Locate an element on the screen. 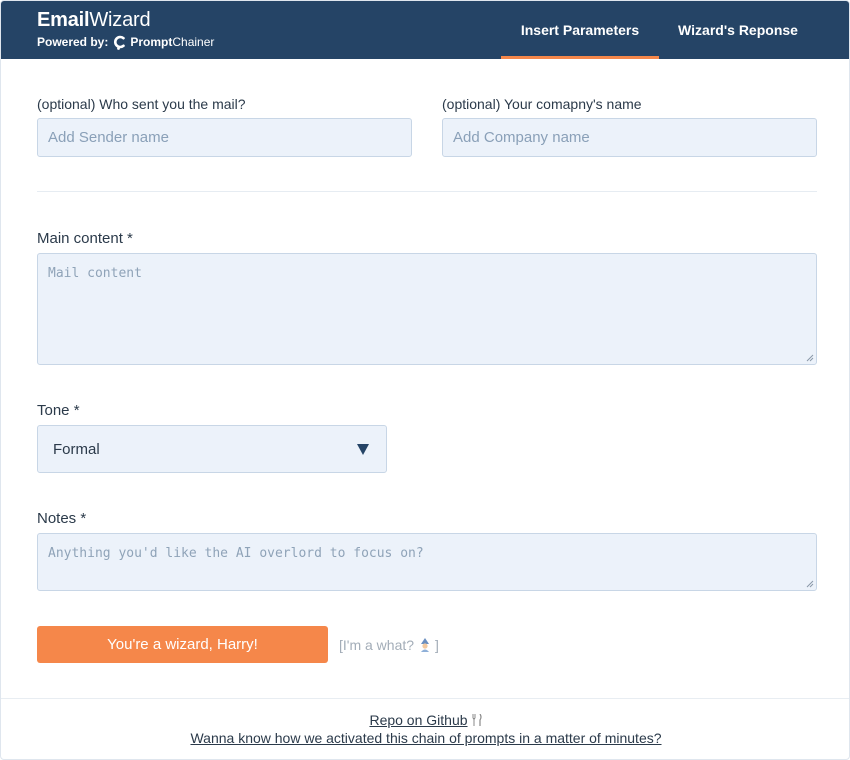 The height and width of the screenshot is (760, 850). tab-bar: Insert Parameters Wizard's Reponse is located at coordinates (675, 30).